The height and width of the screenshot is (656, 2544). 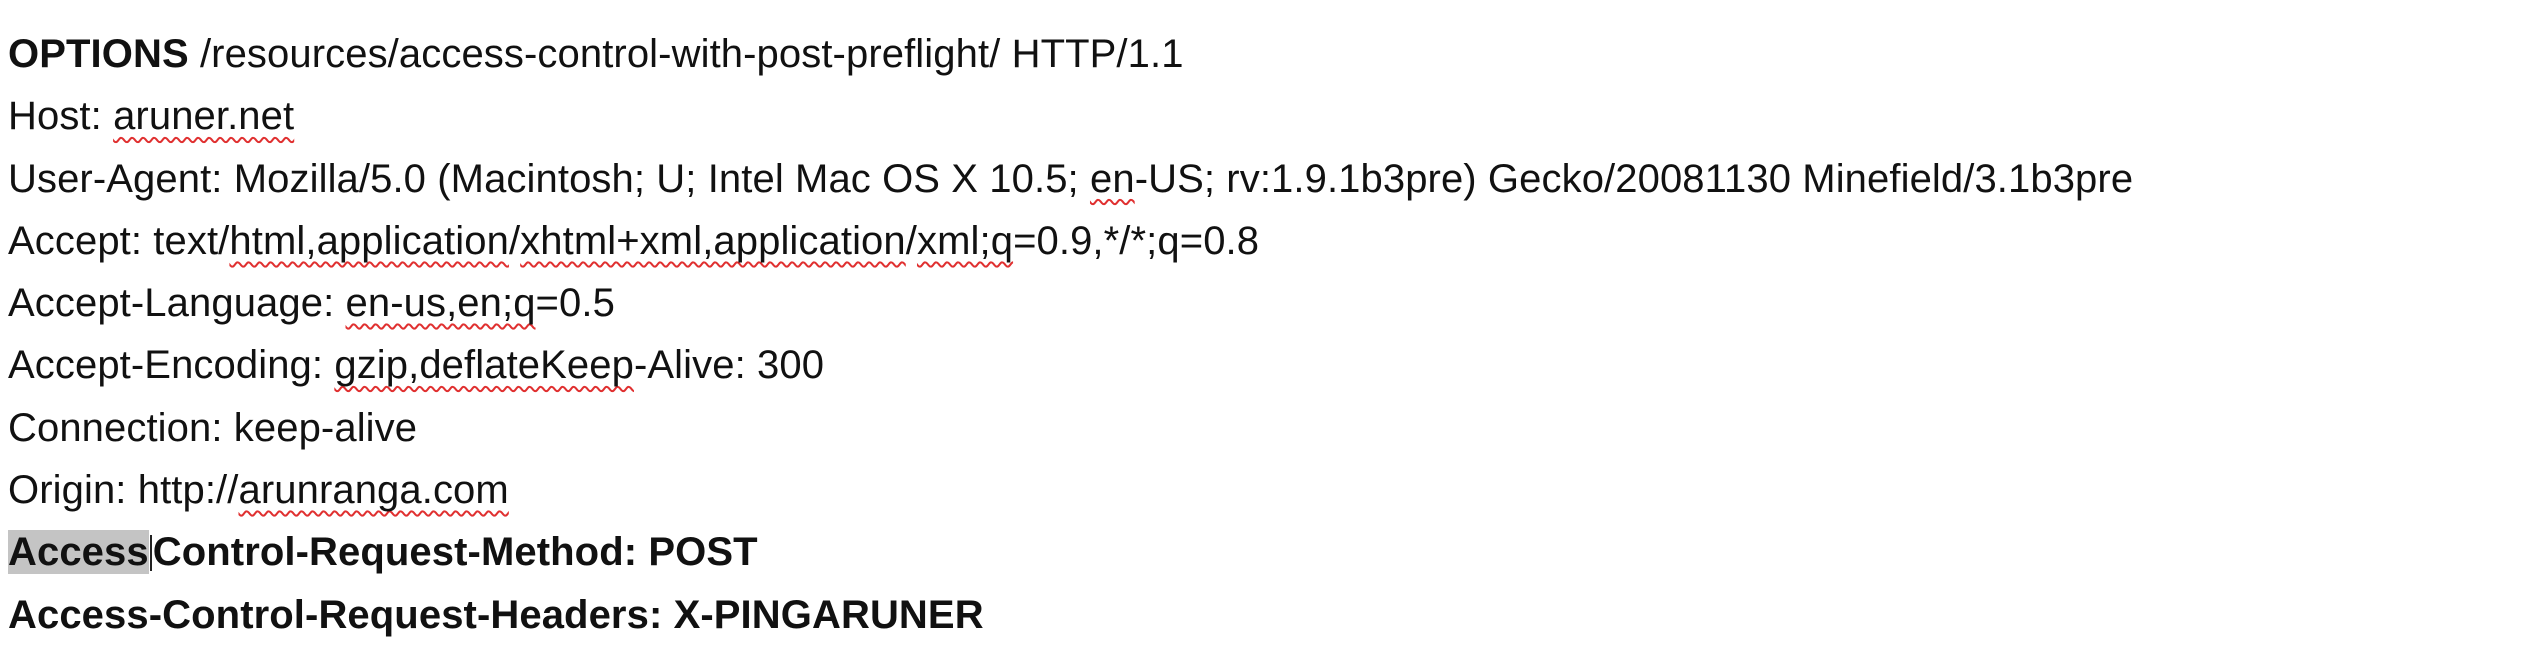 What do you see at coordinates (965, 240) in the screenshot?
I see `accept-part-6: xml;q` at bounding box center [965, 240].